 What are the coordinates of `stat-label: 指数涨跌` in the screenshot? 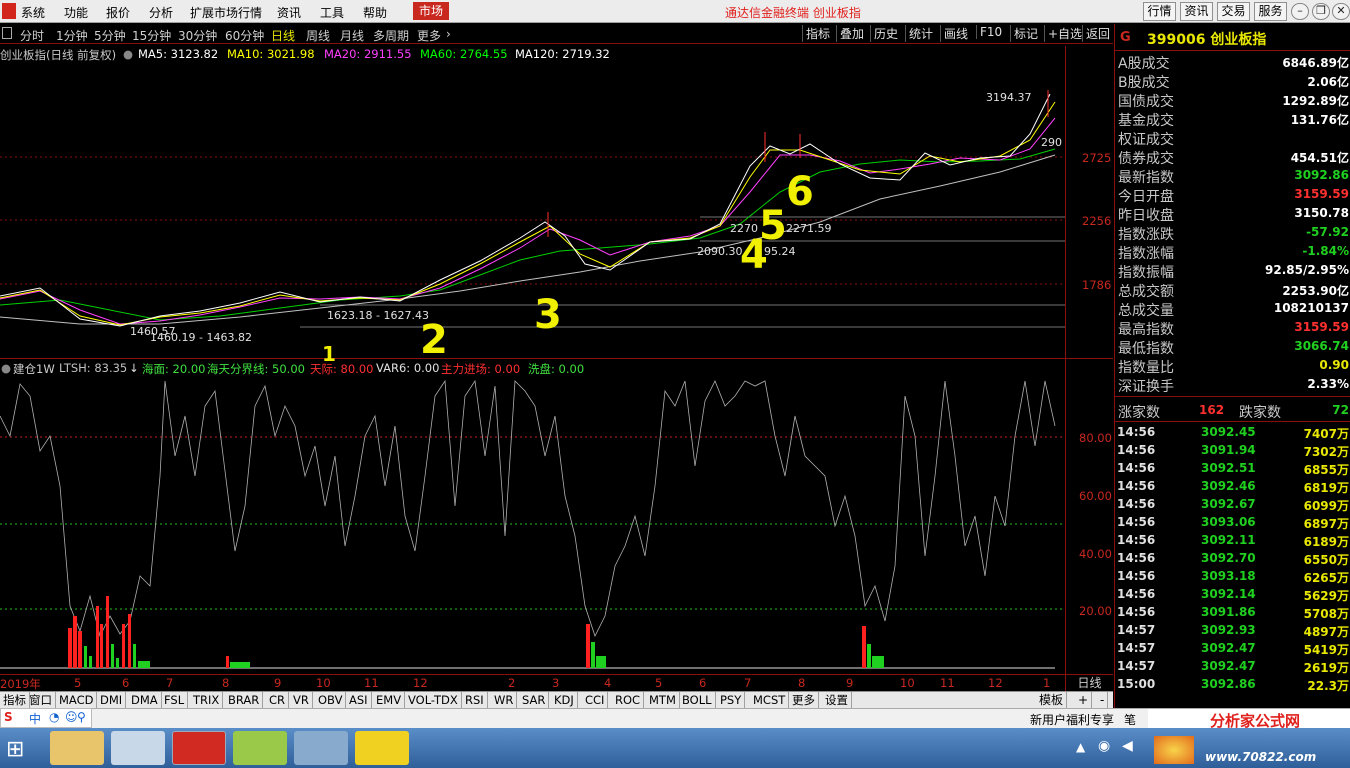 It's located at (1146, 235).